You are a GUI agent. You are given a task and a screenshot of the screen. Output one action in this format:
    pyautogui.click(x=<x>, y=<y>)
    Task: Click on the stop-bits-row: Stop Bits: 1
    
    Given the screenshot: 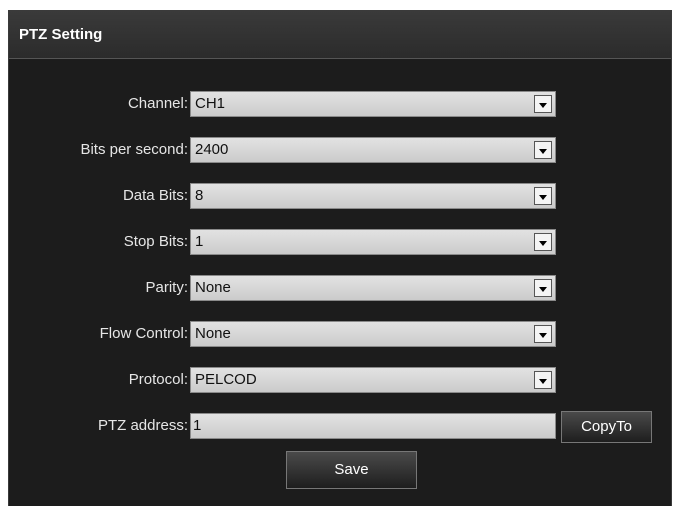 What is the action you would take?
    pyautogui.click(x=341, y=242)
    